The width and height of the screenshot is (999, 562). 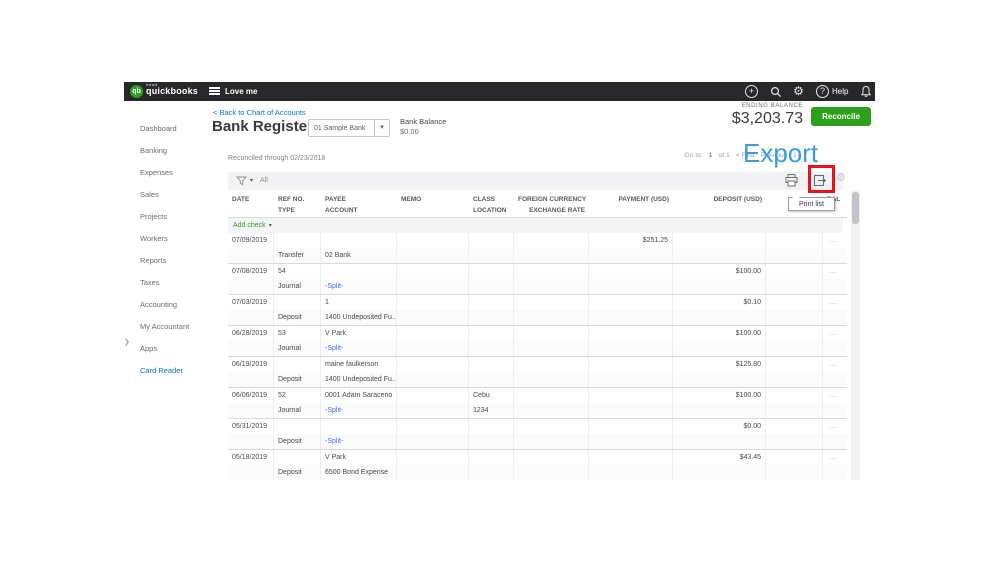 I want to click on hamburger-menu-icon, so click(x=214, y=91).